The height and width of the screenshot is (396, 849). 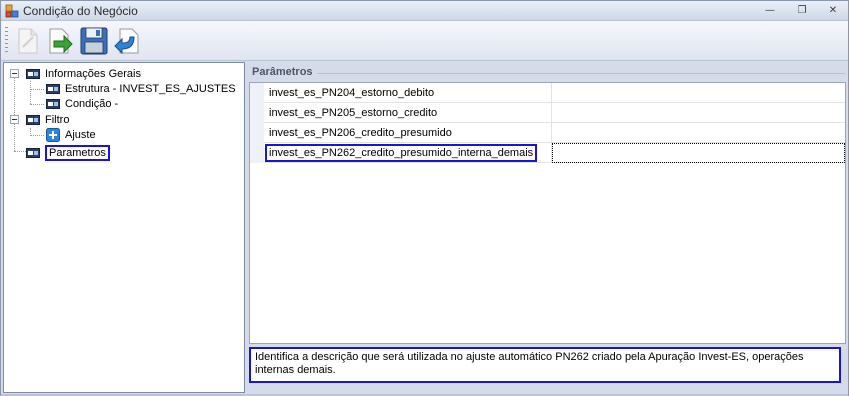 I want to click on tree-item-label-selected: Parametros, so click(x=77, y=152).